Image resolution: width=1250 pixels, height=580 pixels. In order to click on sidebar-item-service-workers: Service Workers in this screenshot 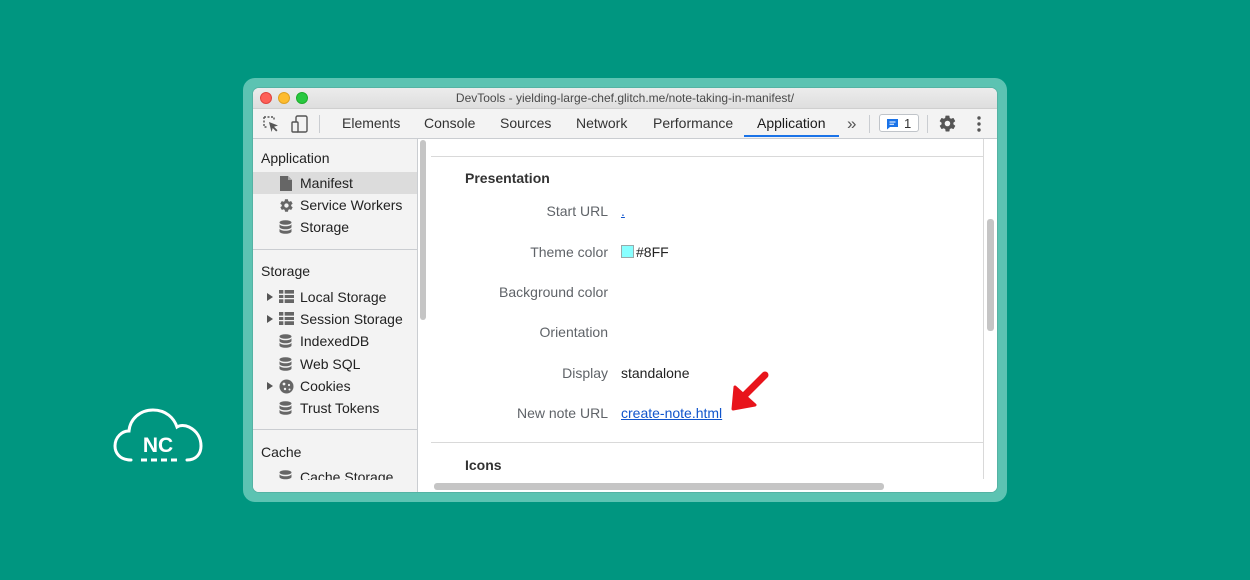, I will do `click(335, 205)`.